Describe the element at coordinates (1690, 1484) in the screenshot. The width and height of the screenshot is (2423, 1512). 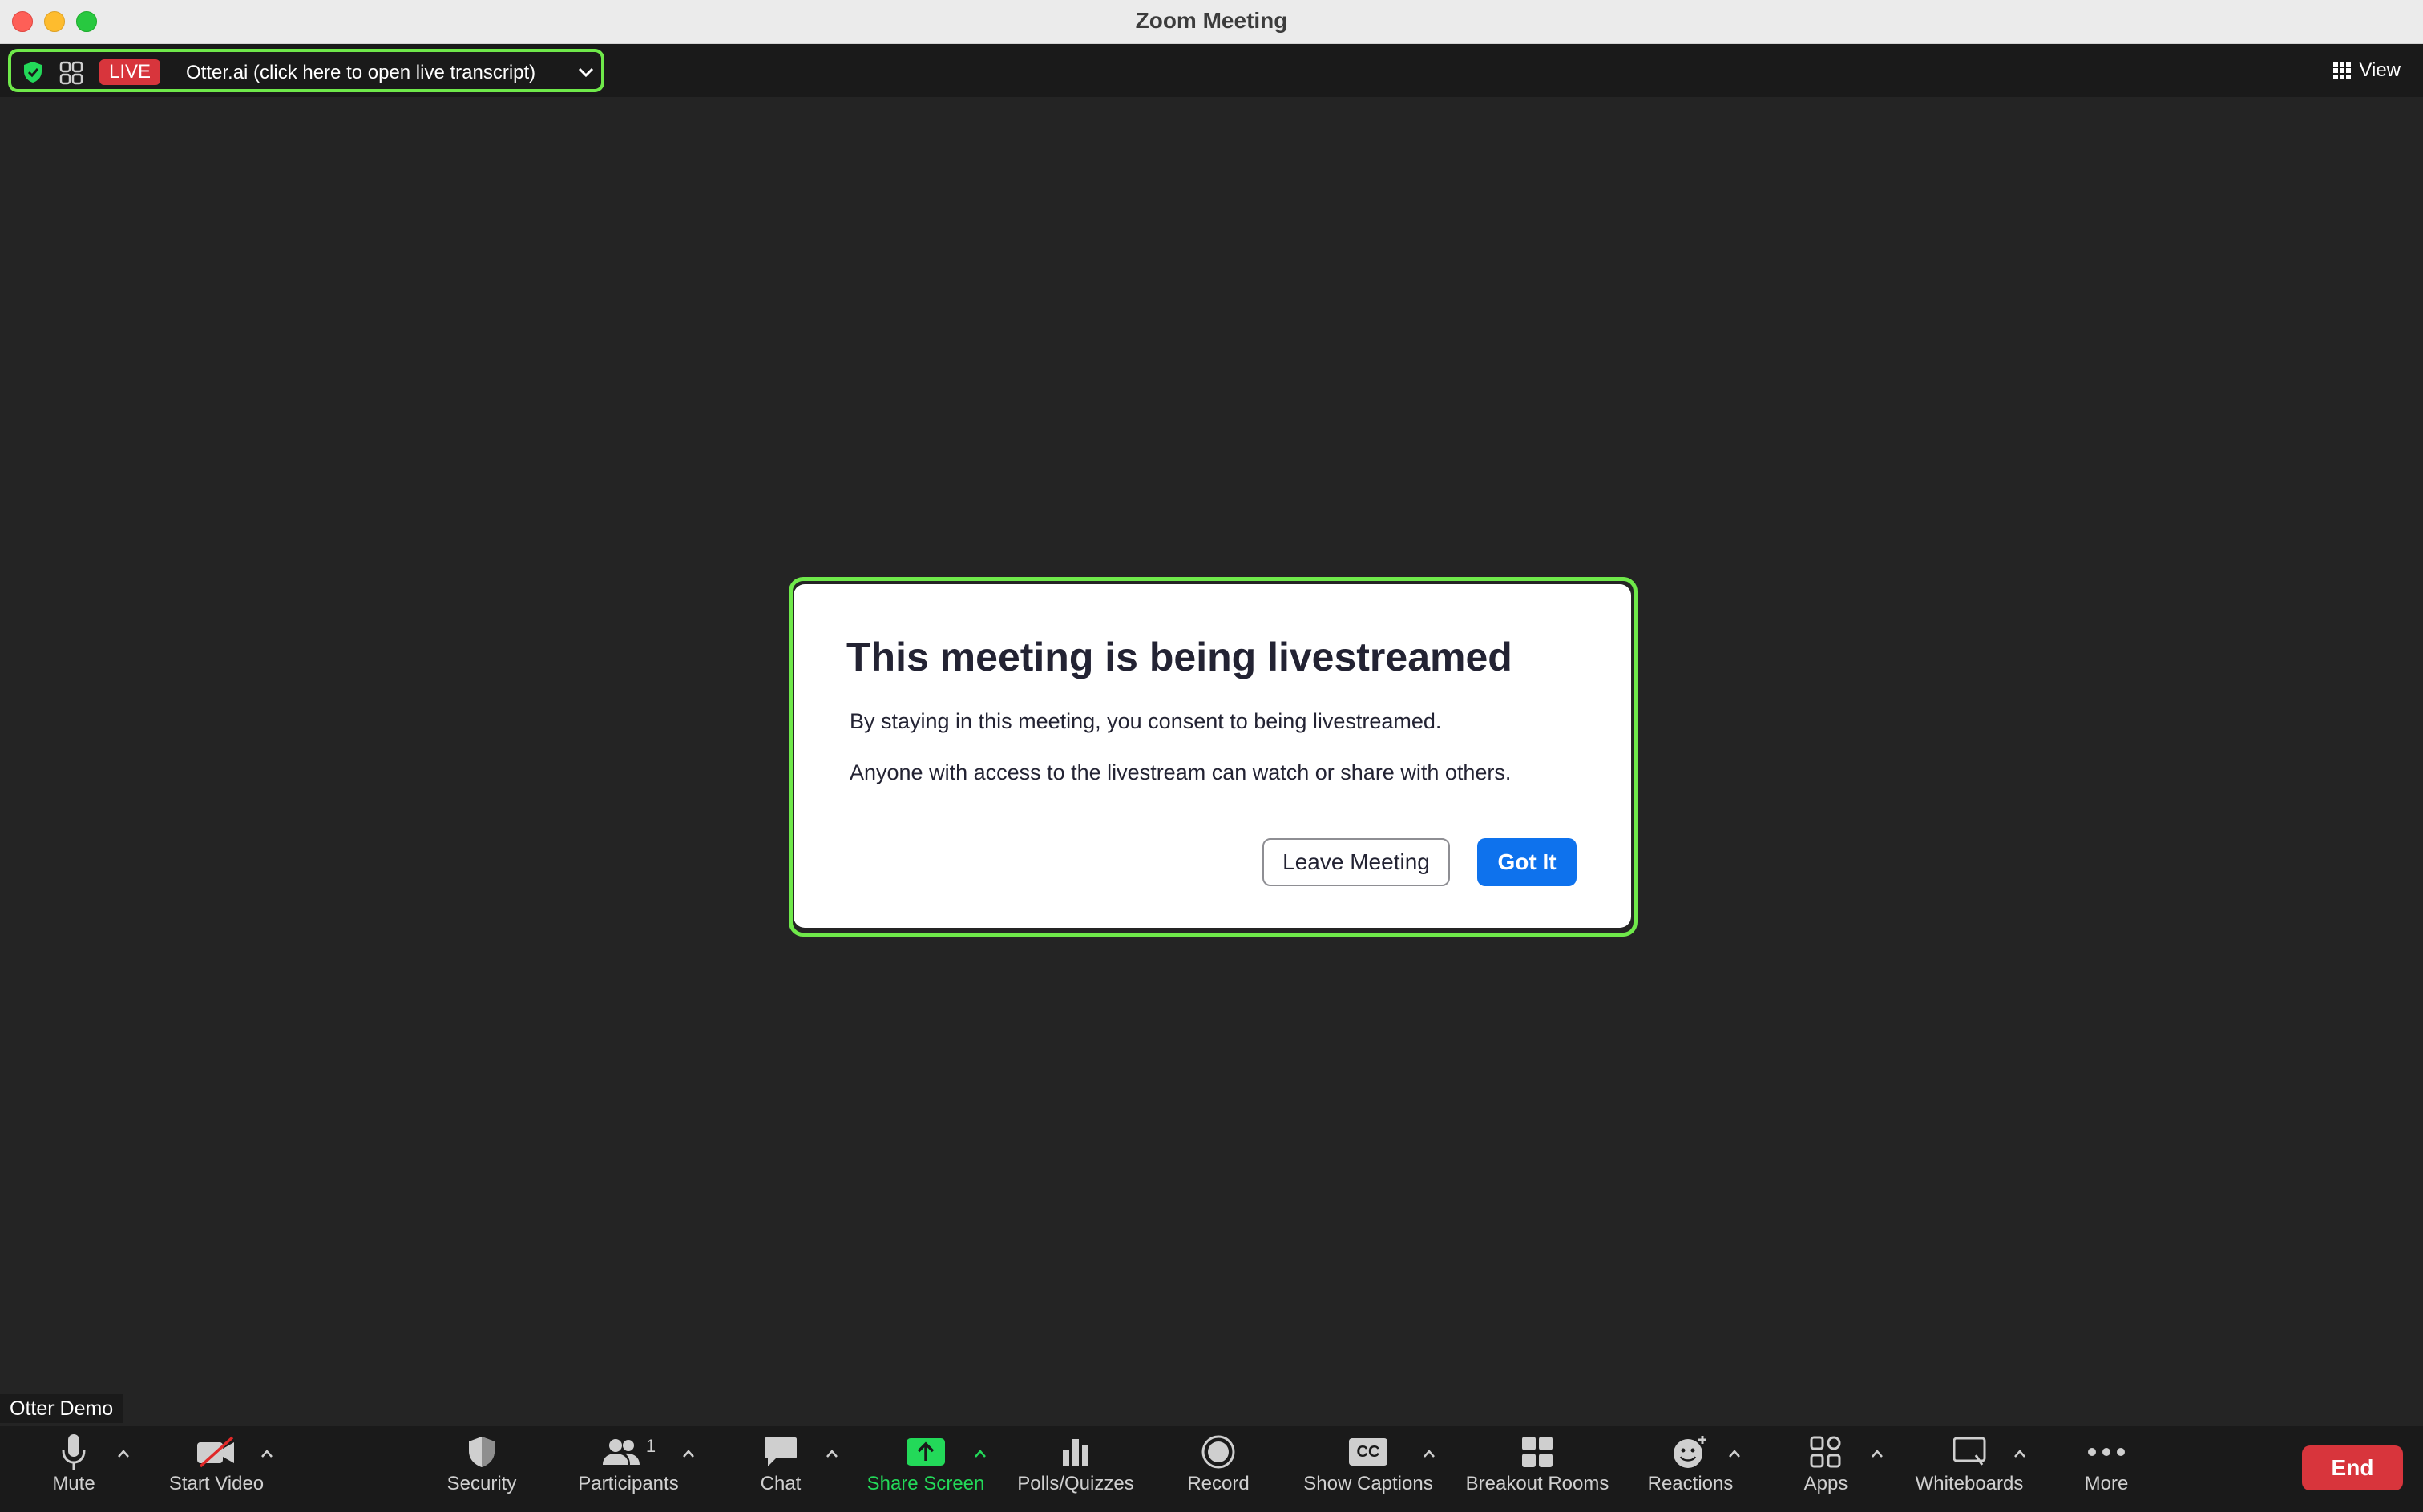
I see `reactions-label: Reactions` at that location.